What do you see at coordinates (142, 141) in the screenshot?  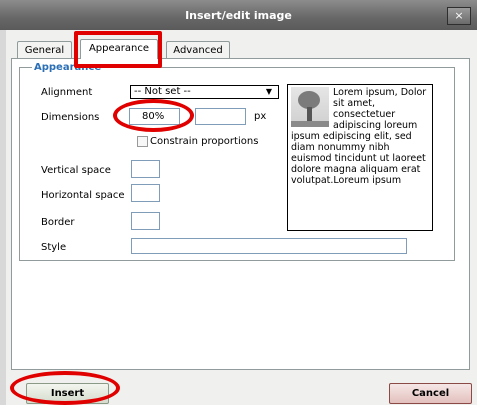 I see `constrain-proportions-checkbox` at bounding box center [142, 141].